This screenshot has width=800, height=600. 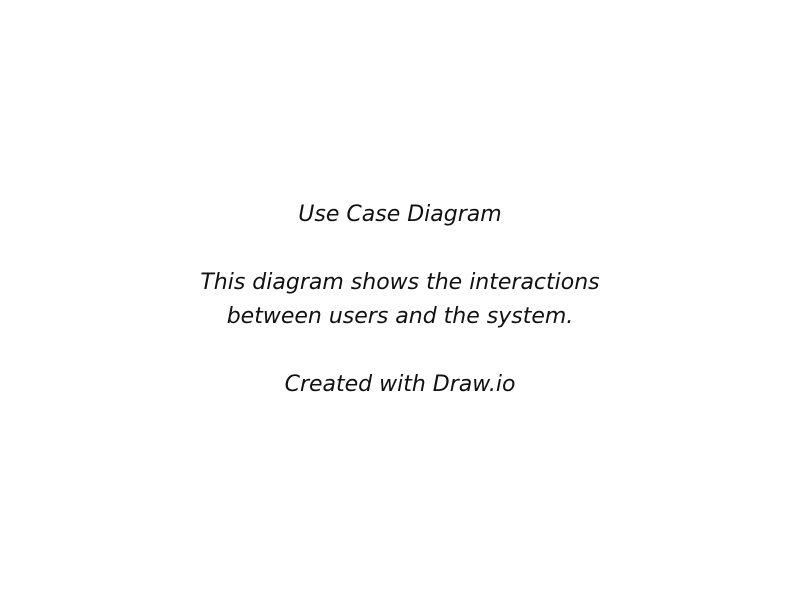 What do you see at coordinates (400, 316) in the screenshot?
I see `description-line-2: between users and the system.` at bounding box center [400, 316].